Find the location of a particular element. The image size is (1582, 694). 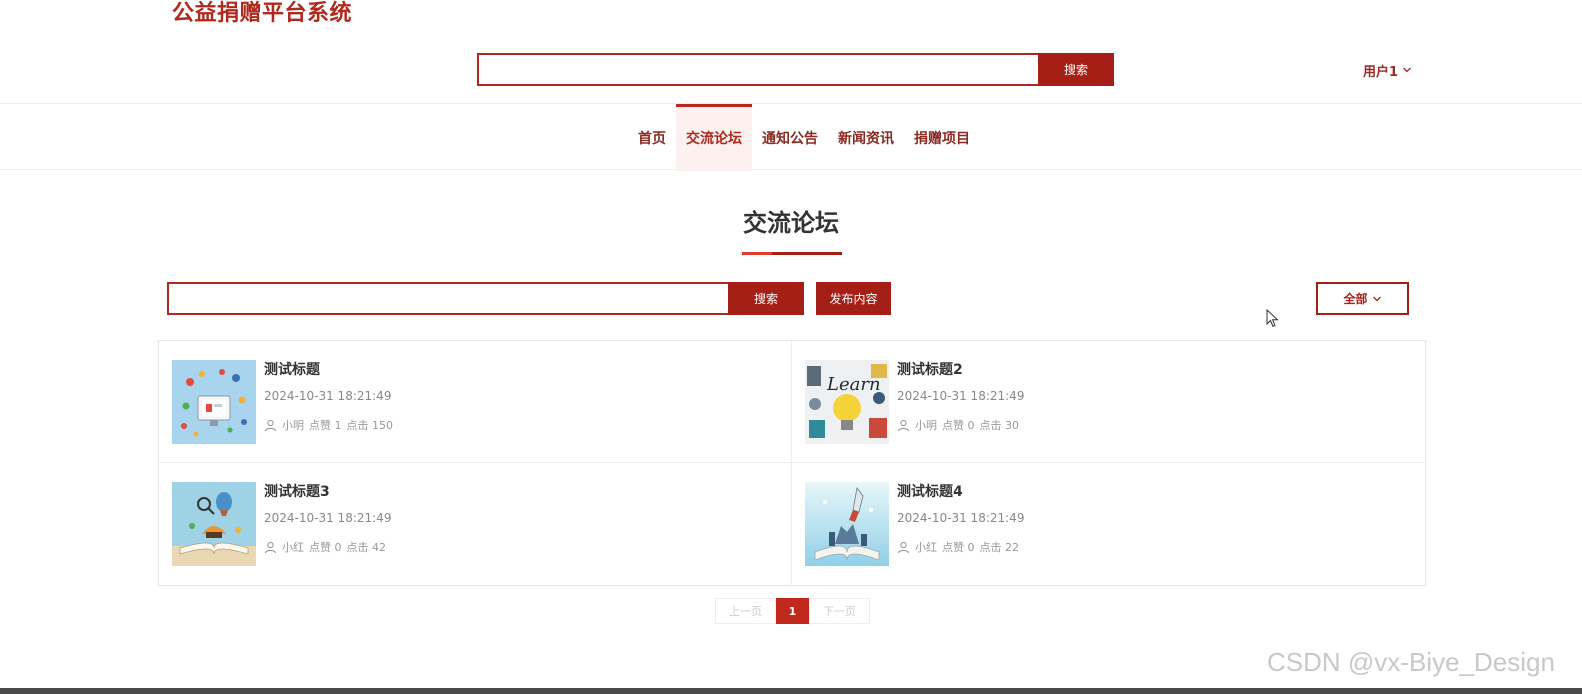

pagination: 上一页 1 下一页 is located at coordinates (792, 611).